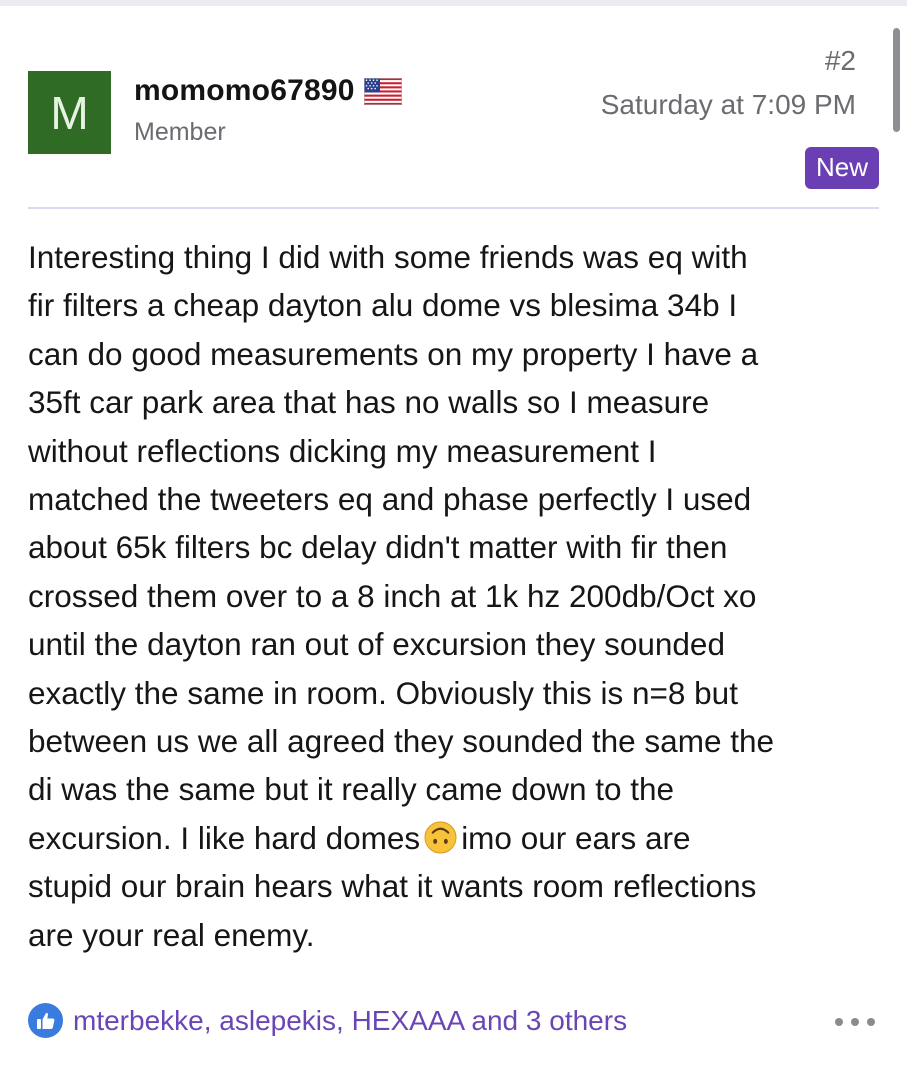 This screenshot has height=1080, width=907. Describe the element at coordinates (453, 208) in the screenshot. I see `divider` at that location.